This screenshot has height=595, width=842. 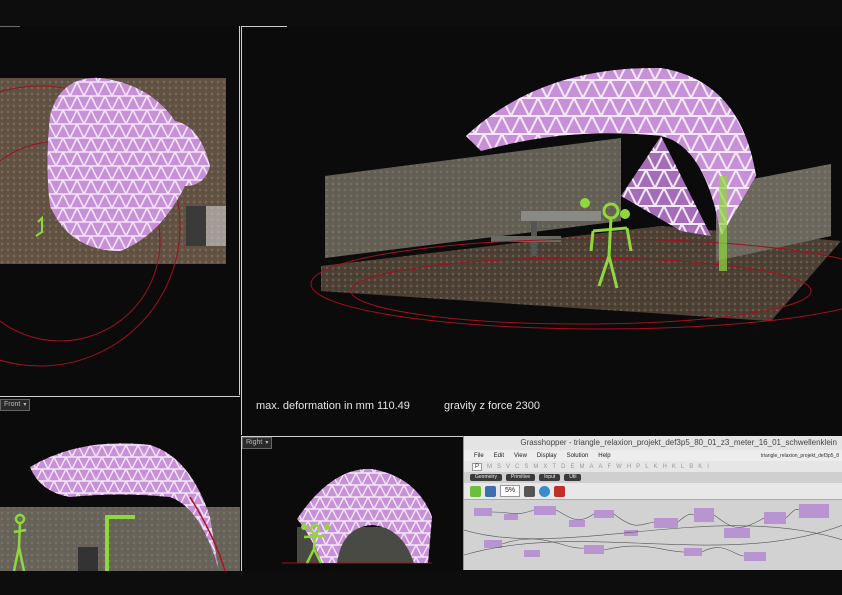 I want to click on tab-curve: C, so click(x=517, y=467).